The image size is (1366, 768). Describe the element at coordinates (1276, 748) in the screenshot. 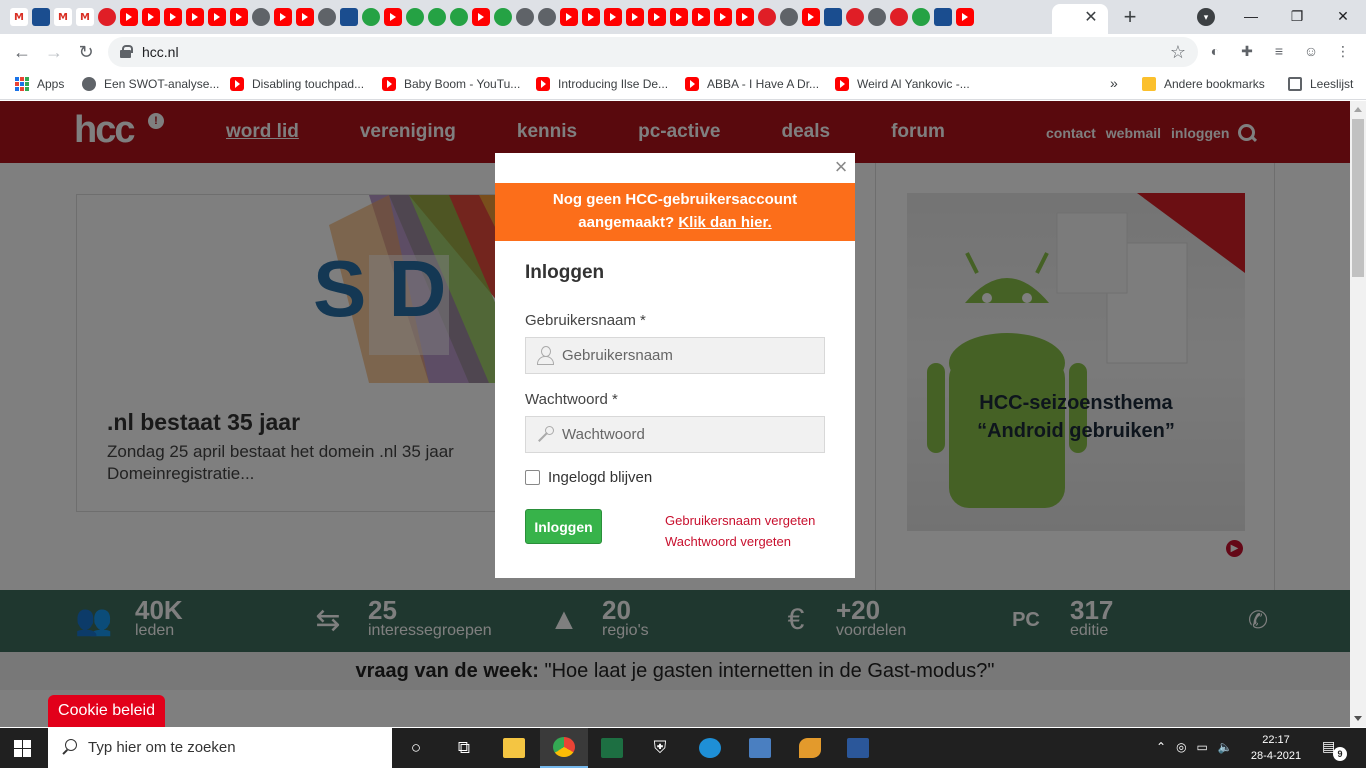

I see `clock: 22:17 28-4-2021` at that location.